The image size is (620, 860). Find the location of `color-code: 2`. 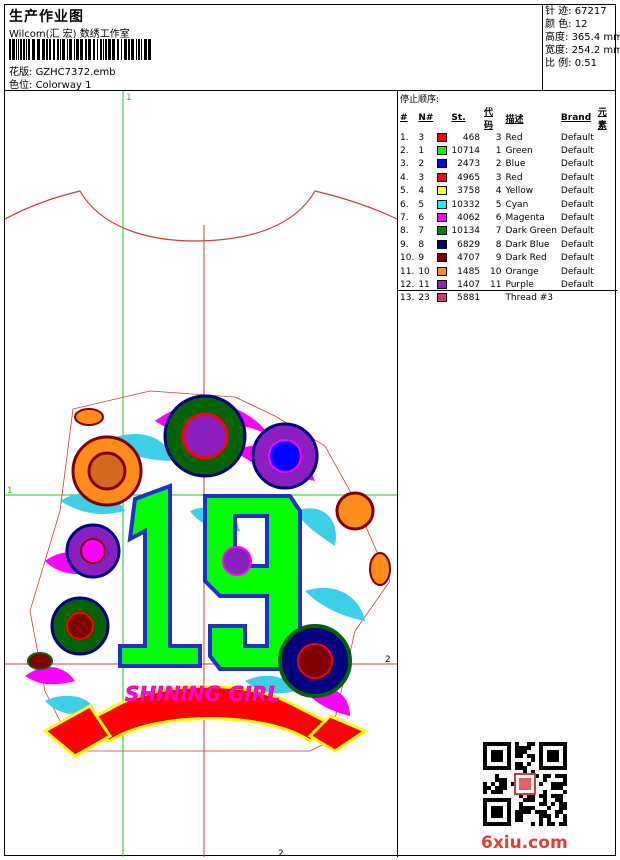

color-code: 2 is located at coordinates (498, 164).